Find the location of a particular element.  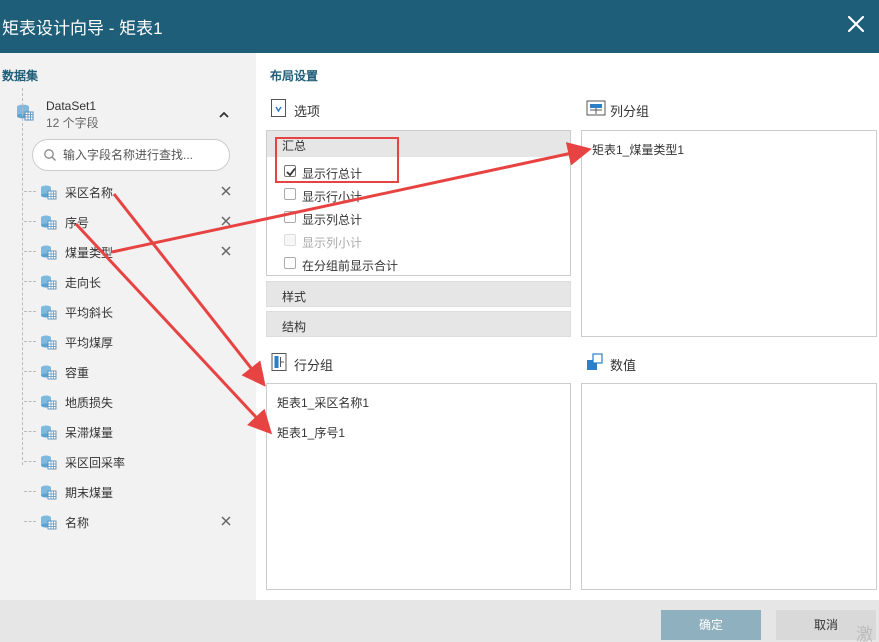

style-section-header: 样式 is located at coordinates (418, 294).